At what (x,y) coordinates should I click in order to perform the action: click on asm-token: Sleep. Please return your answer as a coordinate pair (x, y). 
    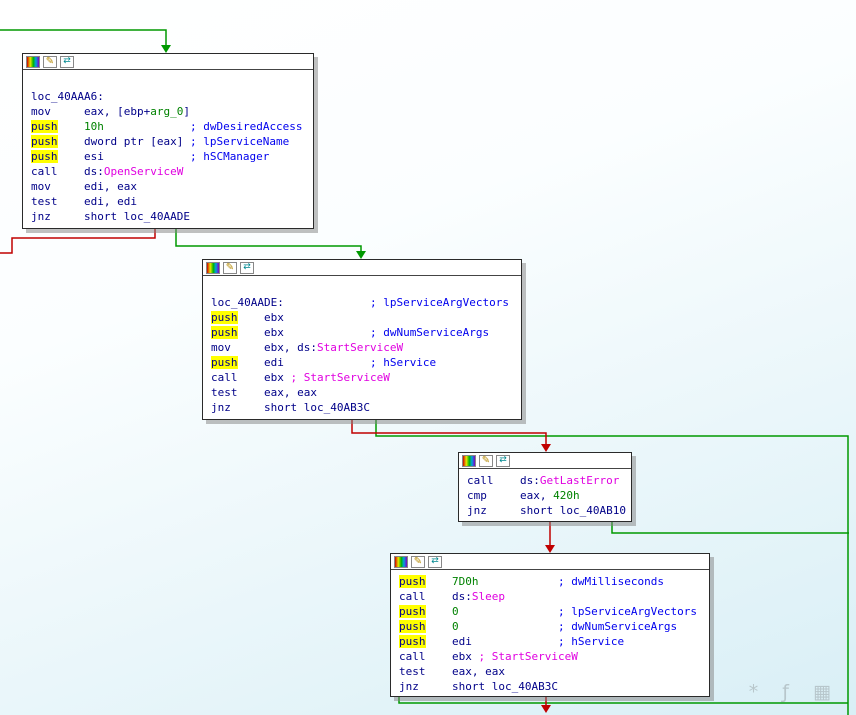
    Looking at the image, I should click on (488, 596).